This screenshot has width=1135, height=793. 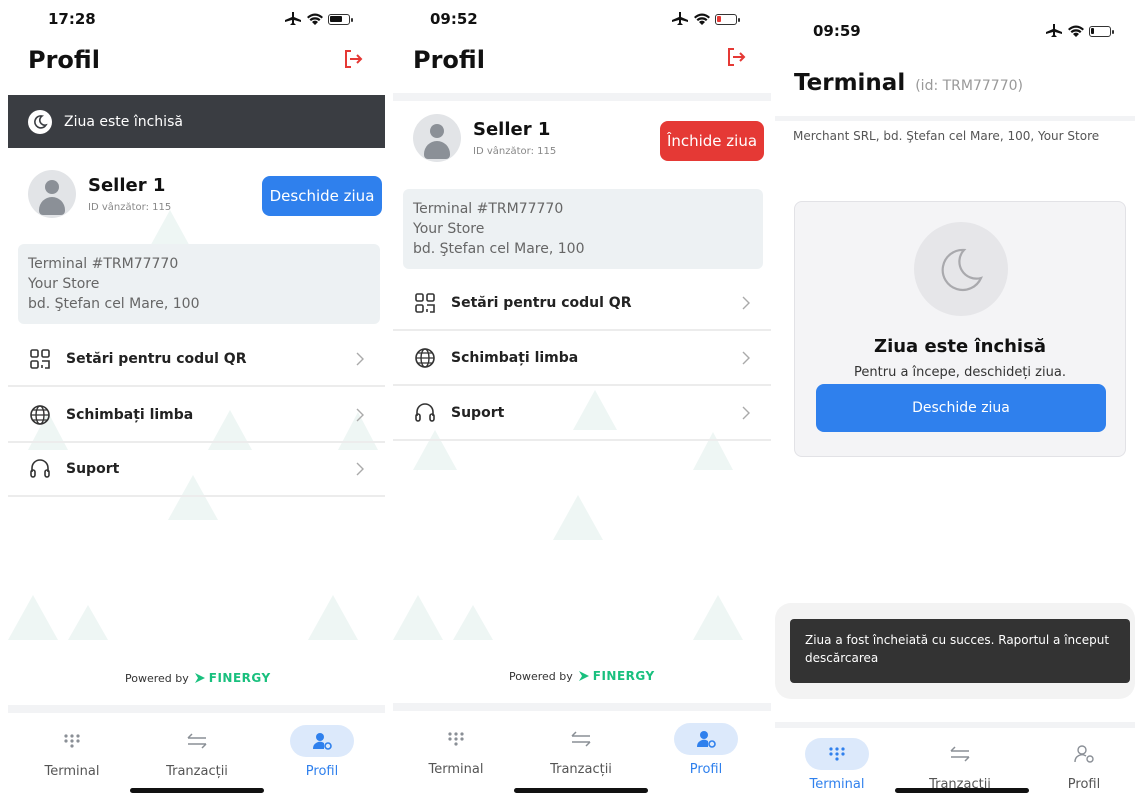 What do you see at coordinates (196, 709) in the screenshot?
I see `tabbar-divider` at bounding box center [196, 709].